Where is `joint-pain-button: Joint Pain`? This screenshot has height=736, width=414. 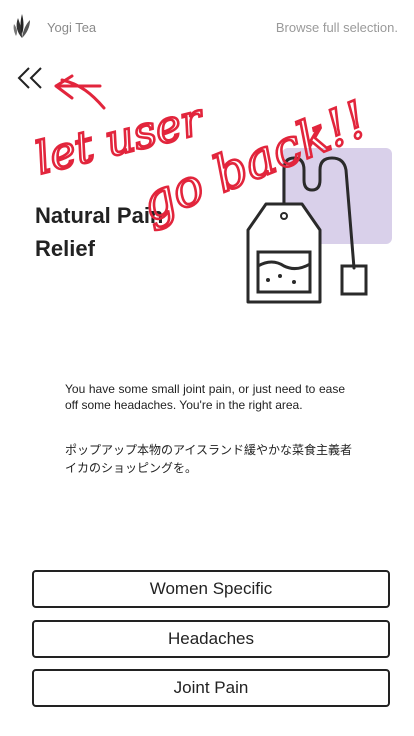 joint-pain-button: Joint Pain is located at coordinates (211, 688).